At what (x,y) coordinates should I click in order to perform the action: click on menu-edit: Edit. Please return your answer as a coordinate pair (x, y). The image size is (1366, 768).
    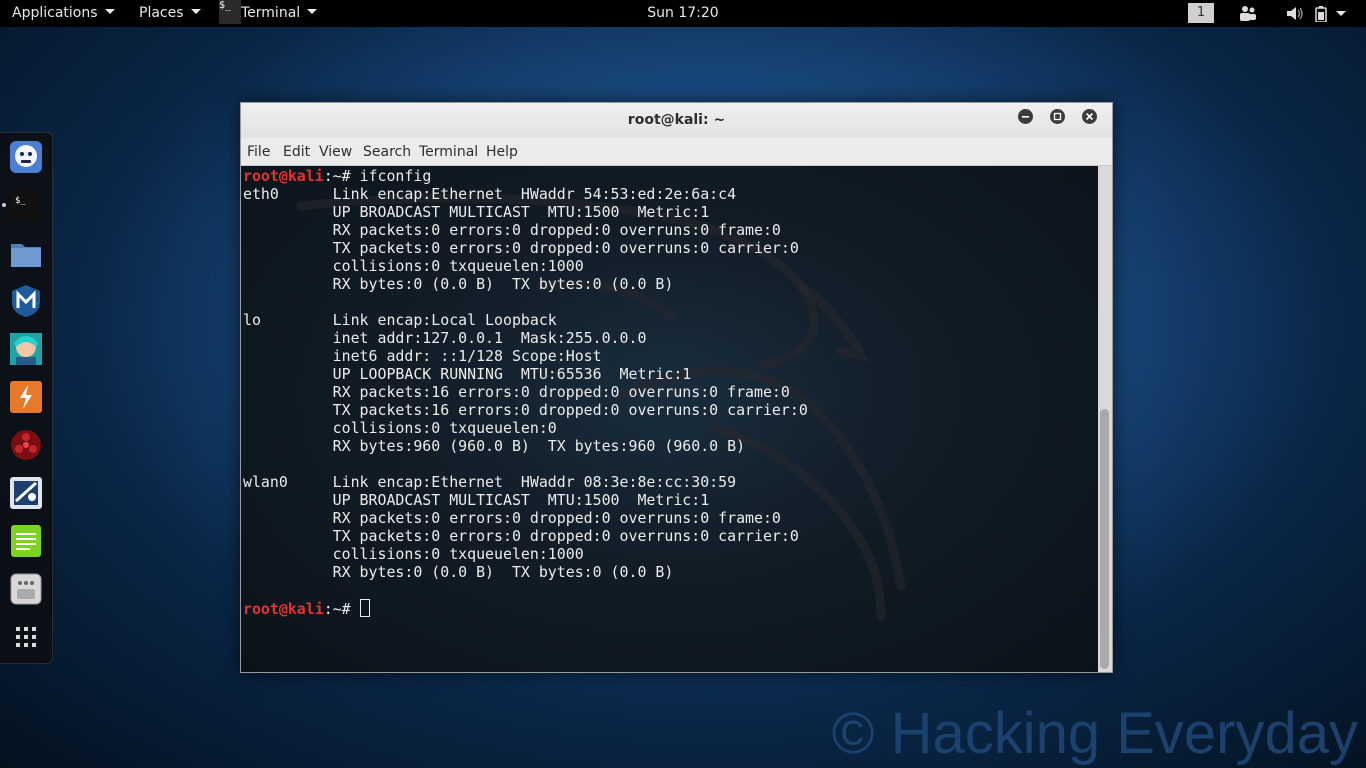
    Looking at the image, I should click on (296, 152).